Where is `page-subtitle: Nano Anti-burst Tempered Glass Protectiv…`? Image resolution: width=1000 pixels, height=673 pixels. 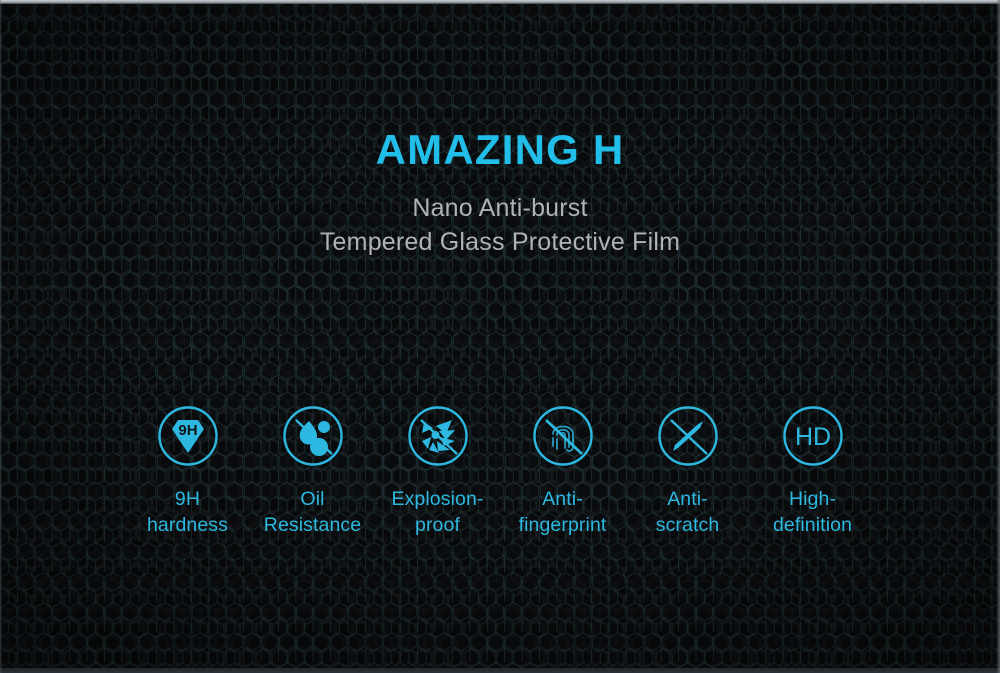 page-subtitle: Nano Anti-burst Tempered Glass Protectiv… is located at coordinates (500, 225).